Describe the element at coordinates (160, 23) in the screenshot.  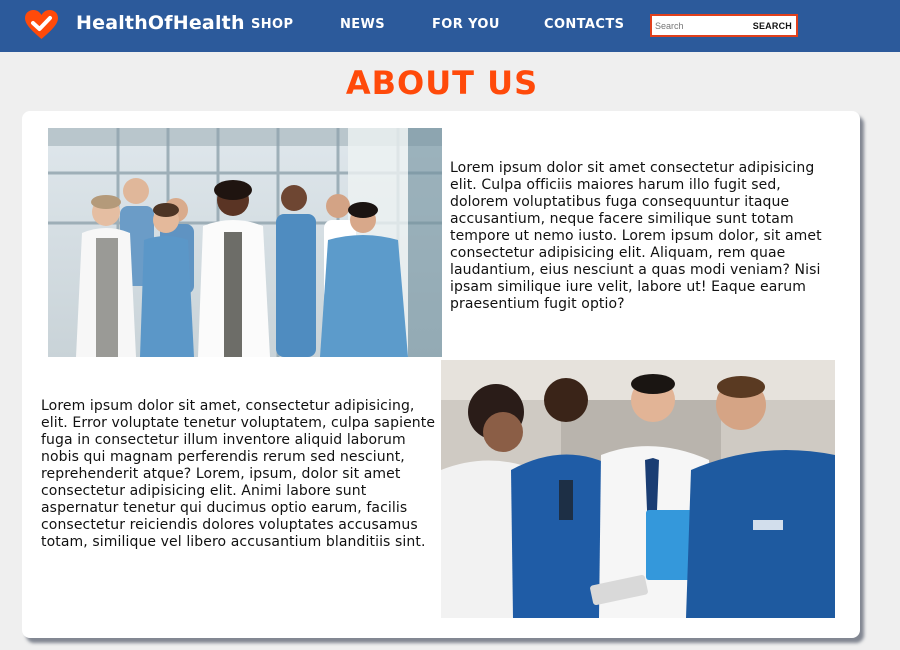
I see `brand-name: HealthOfHealth` at that location.